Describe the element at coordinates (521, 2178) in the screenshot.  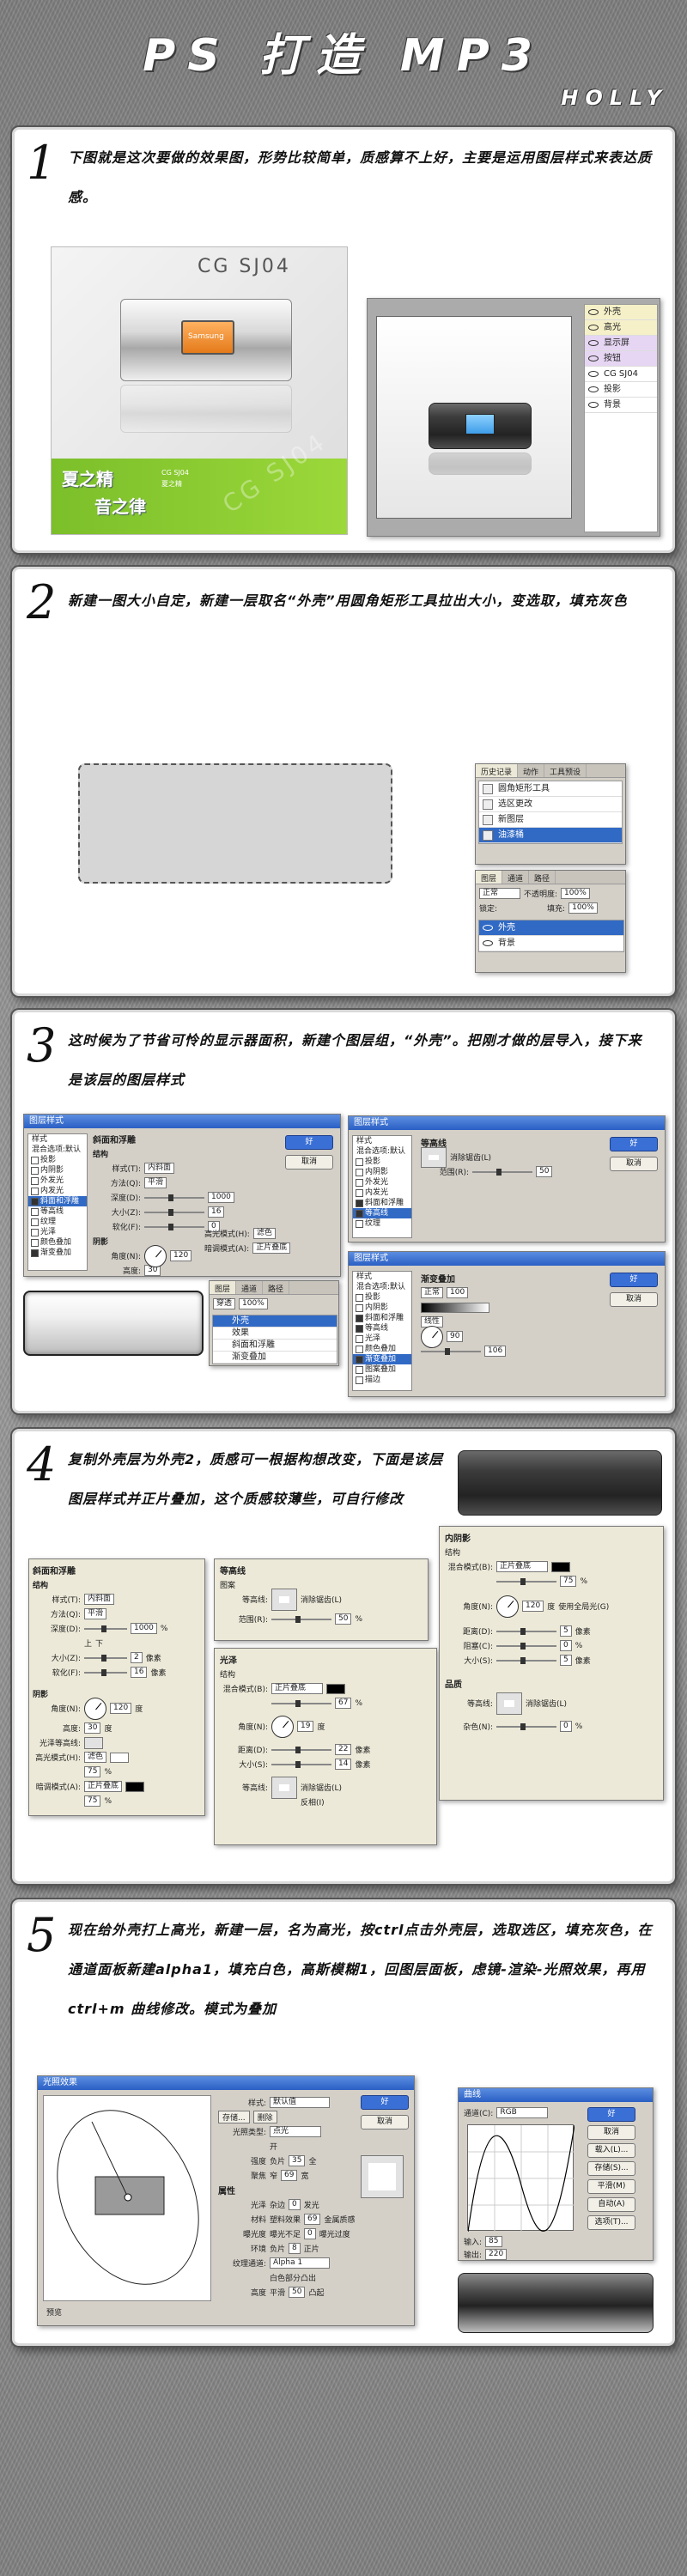
I see `curve-graph` at that location.